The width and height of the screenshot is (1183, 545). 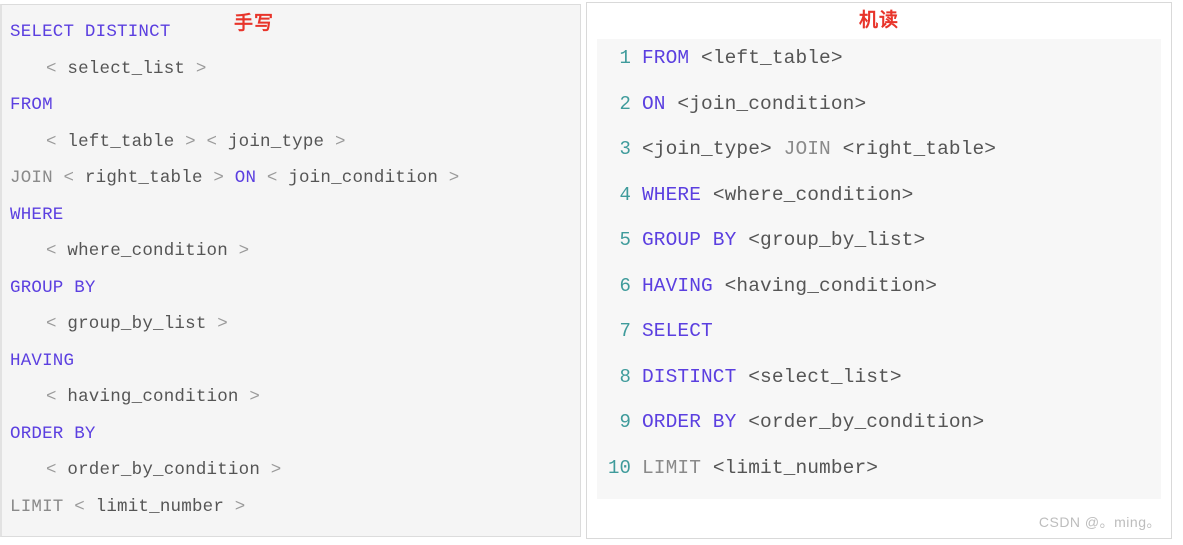 I want to click on line-number: 5, so click(x=625, y=240).